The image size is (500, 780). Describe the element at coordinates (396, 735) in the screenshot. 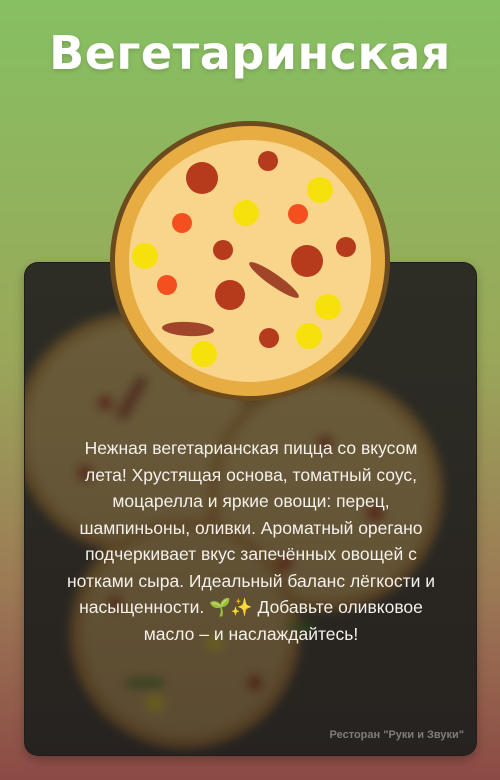

I see `restaurant-footer: Ресторан "Руки и Звуки"` at that location.